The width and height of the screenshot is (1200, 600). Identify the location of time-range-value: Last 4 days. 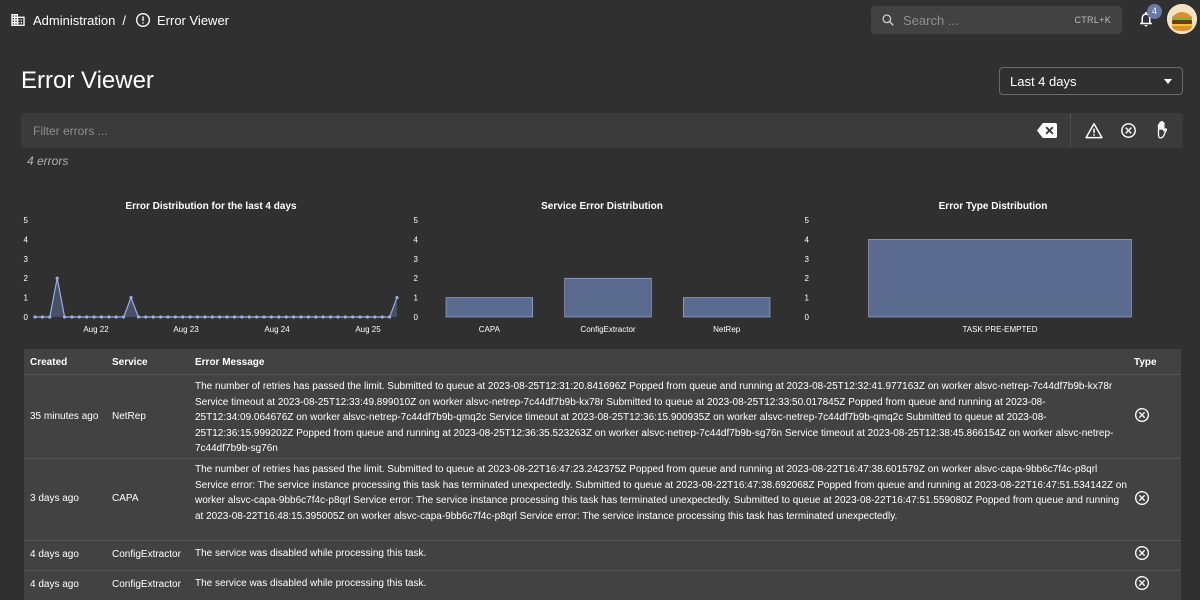
(1043, 81).